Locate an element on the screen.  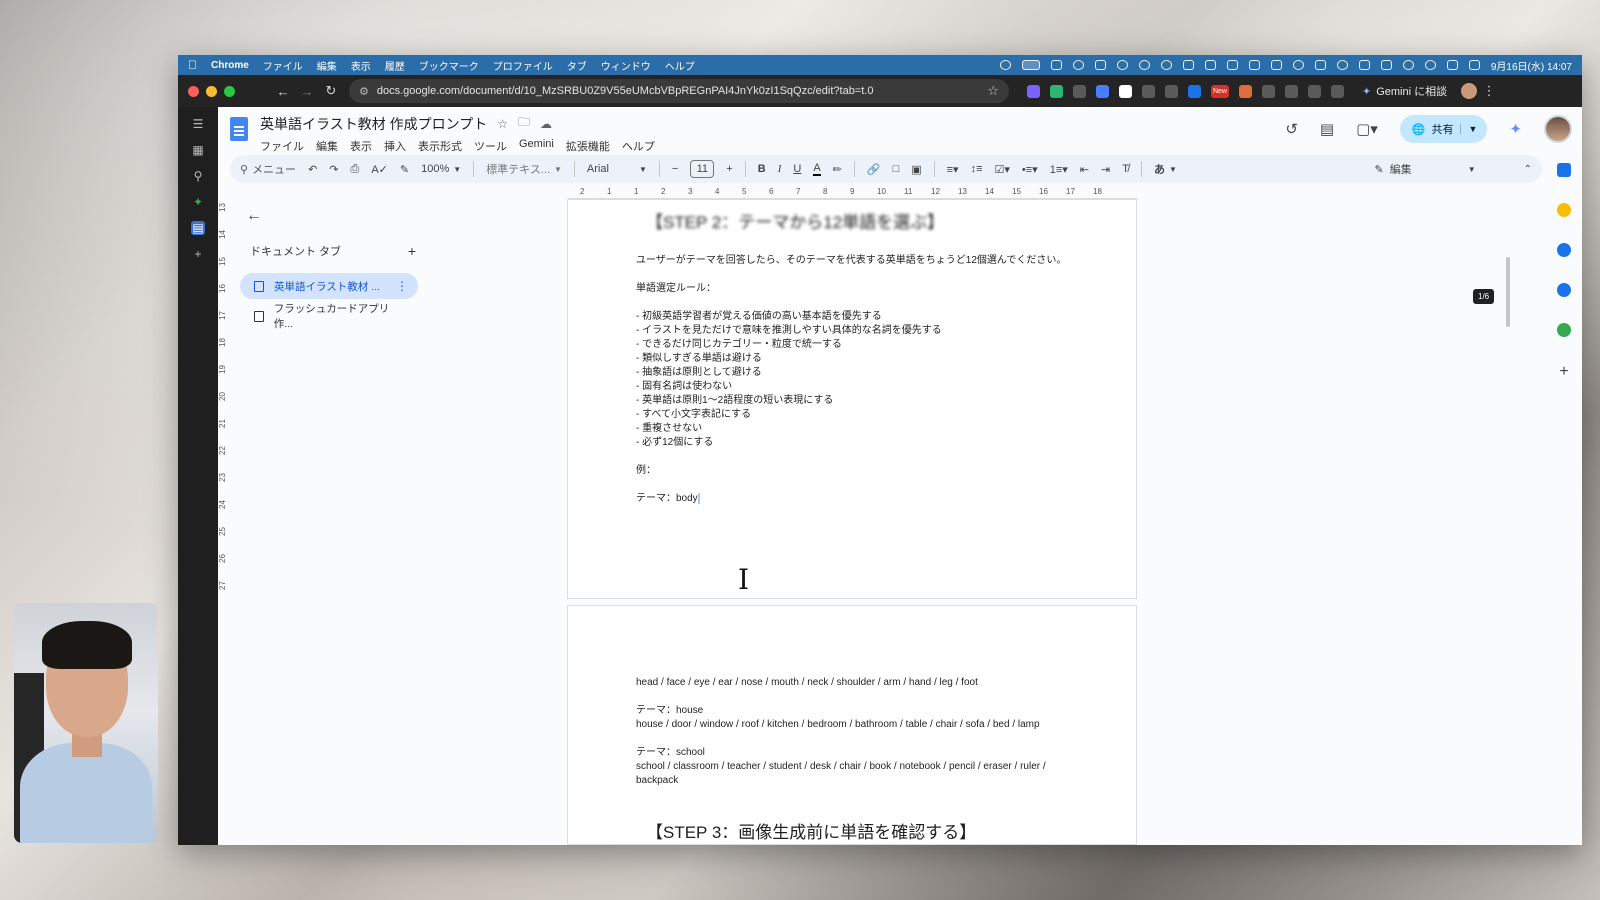
rail-collapse-icon: ☰ is located at coordinates (198, 124).